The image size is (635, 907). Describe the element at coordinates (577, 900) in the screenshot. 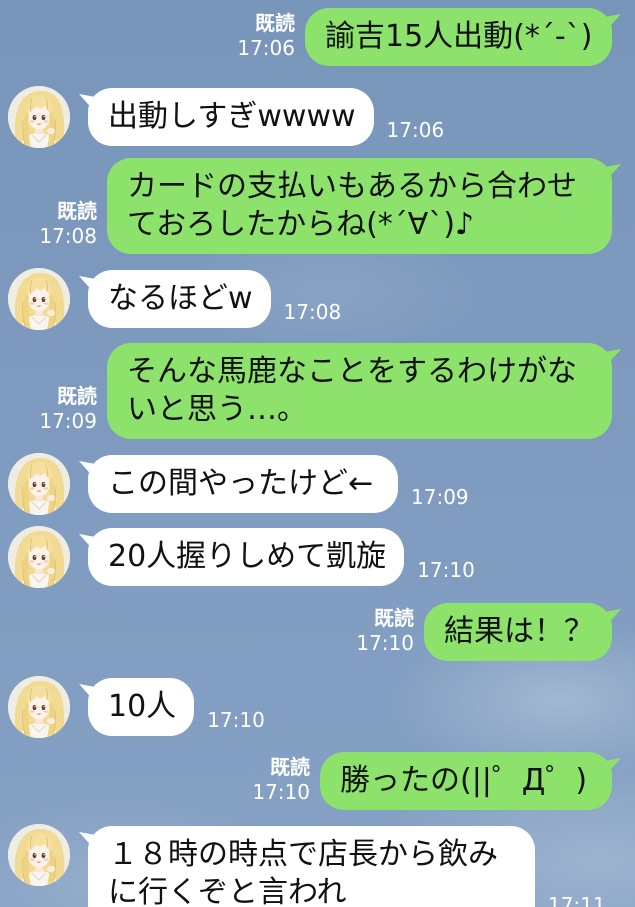

I see `timestamp: 17:11` at that location.